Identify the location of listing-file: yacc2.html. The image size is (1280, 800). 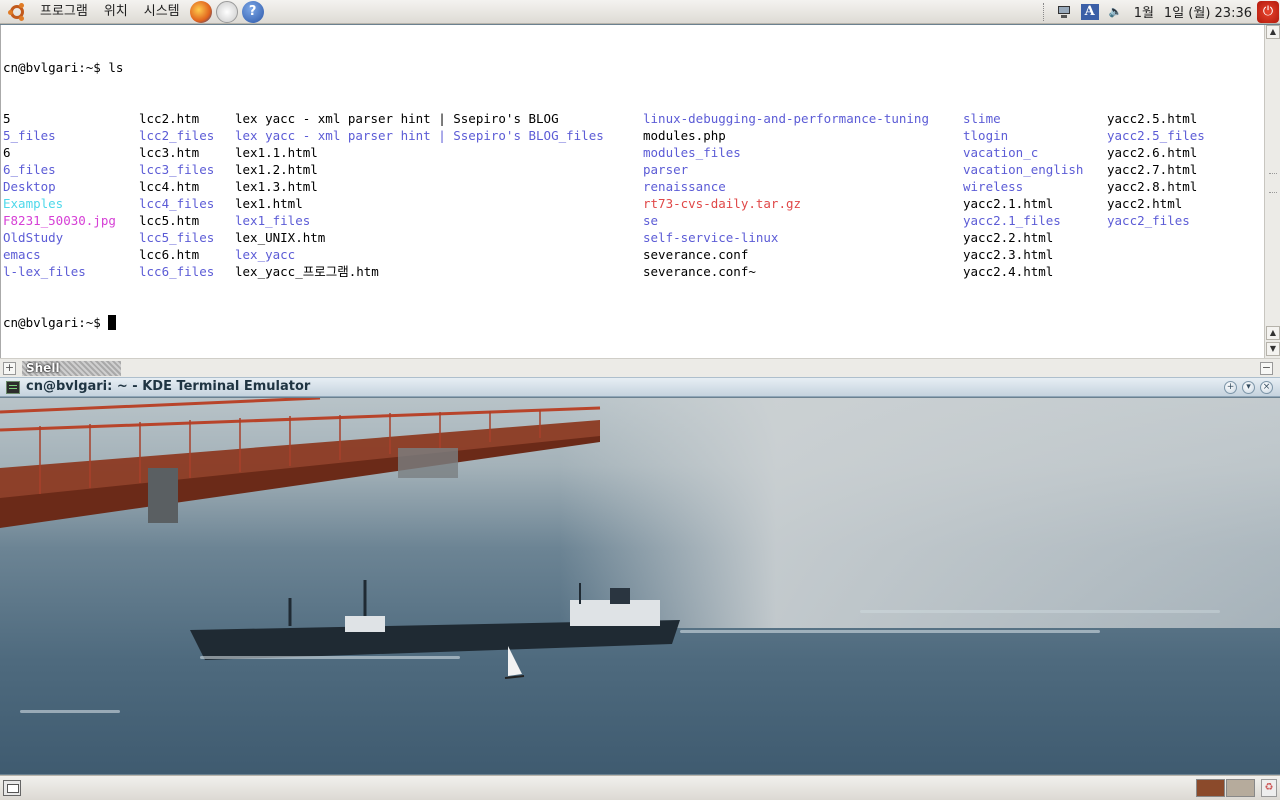
(1145, 203).